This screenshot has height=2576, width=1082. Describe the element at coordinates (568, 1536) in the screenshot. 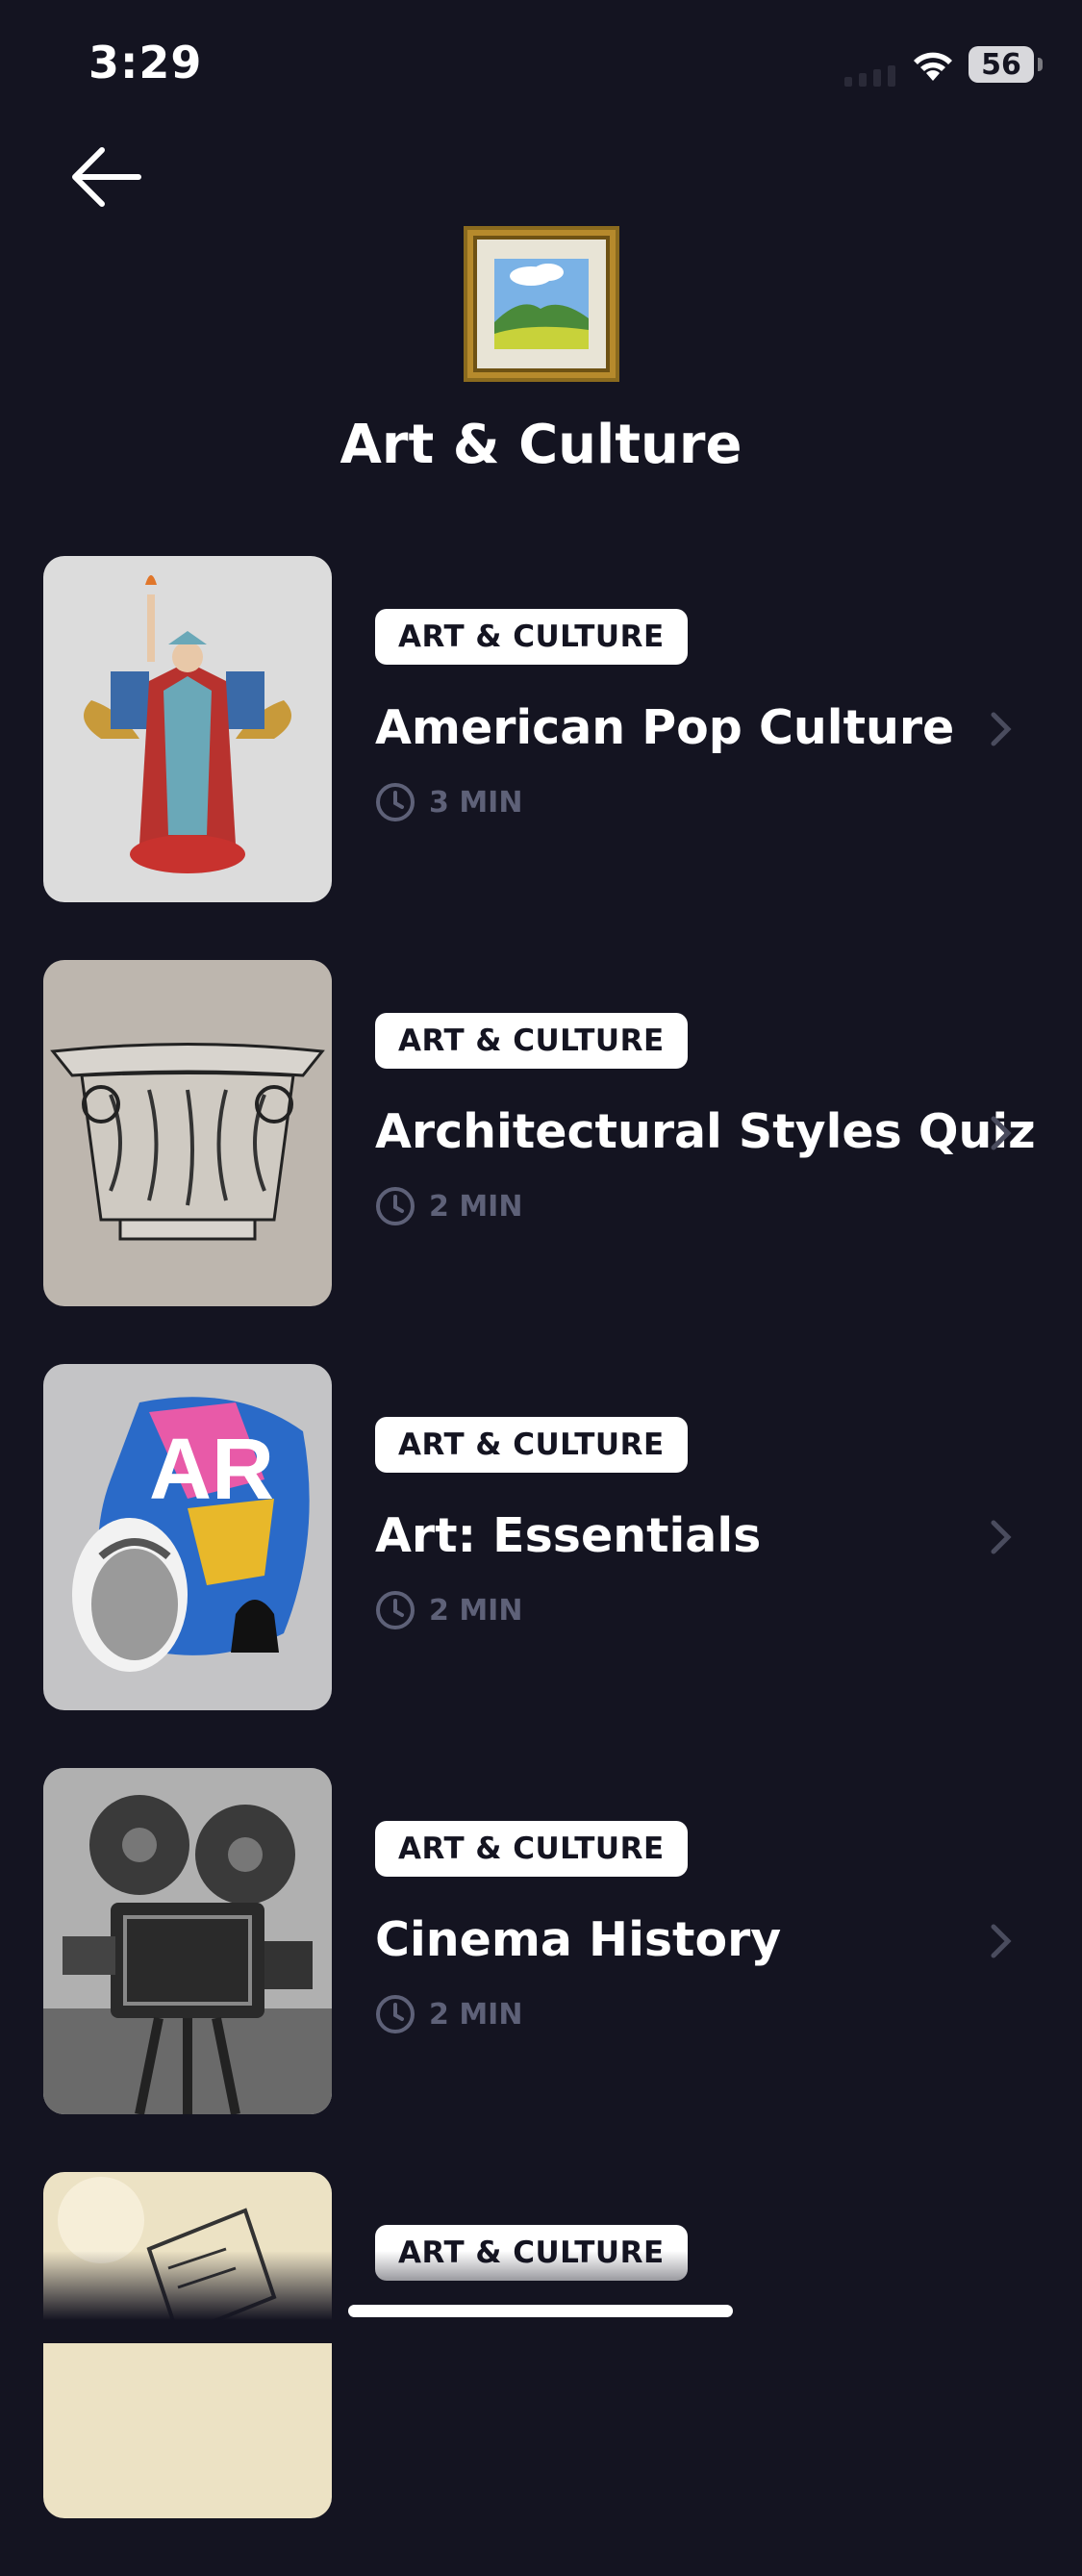

I see `item-title: Art: Essentials` at that location.